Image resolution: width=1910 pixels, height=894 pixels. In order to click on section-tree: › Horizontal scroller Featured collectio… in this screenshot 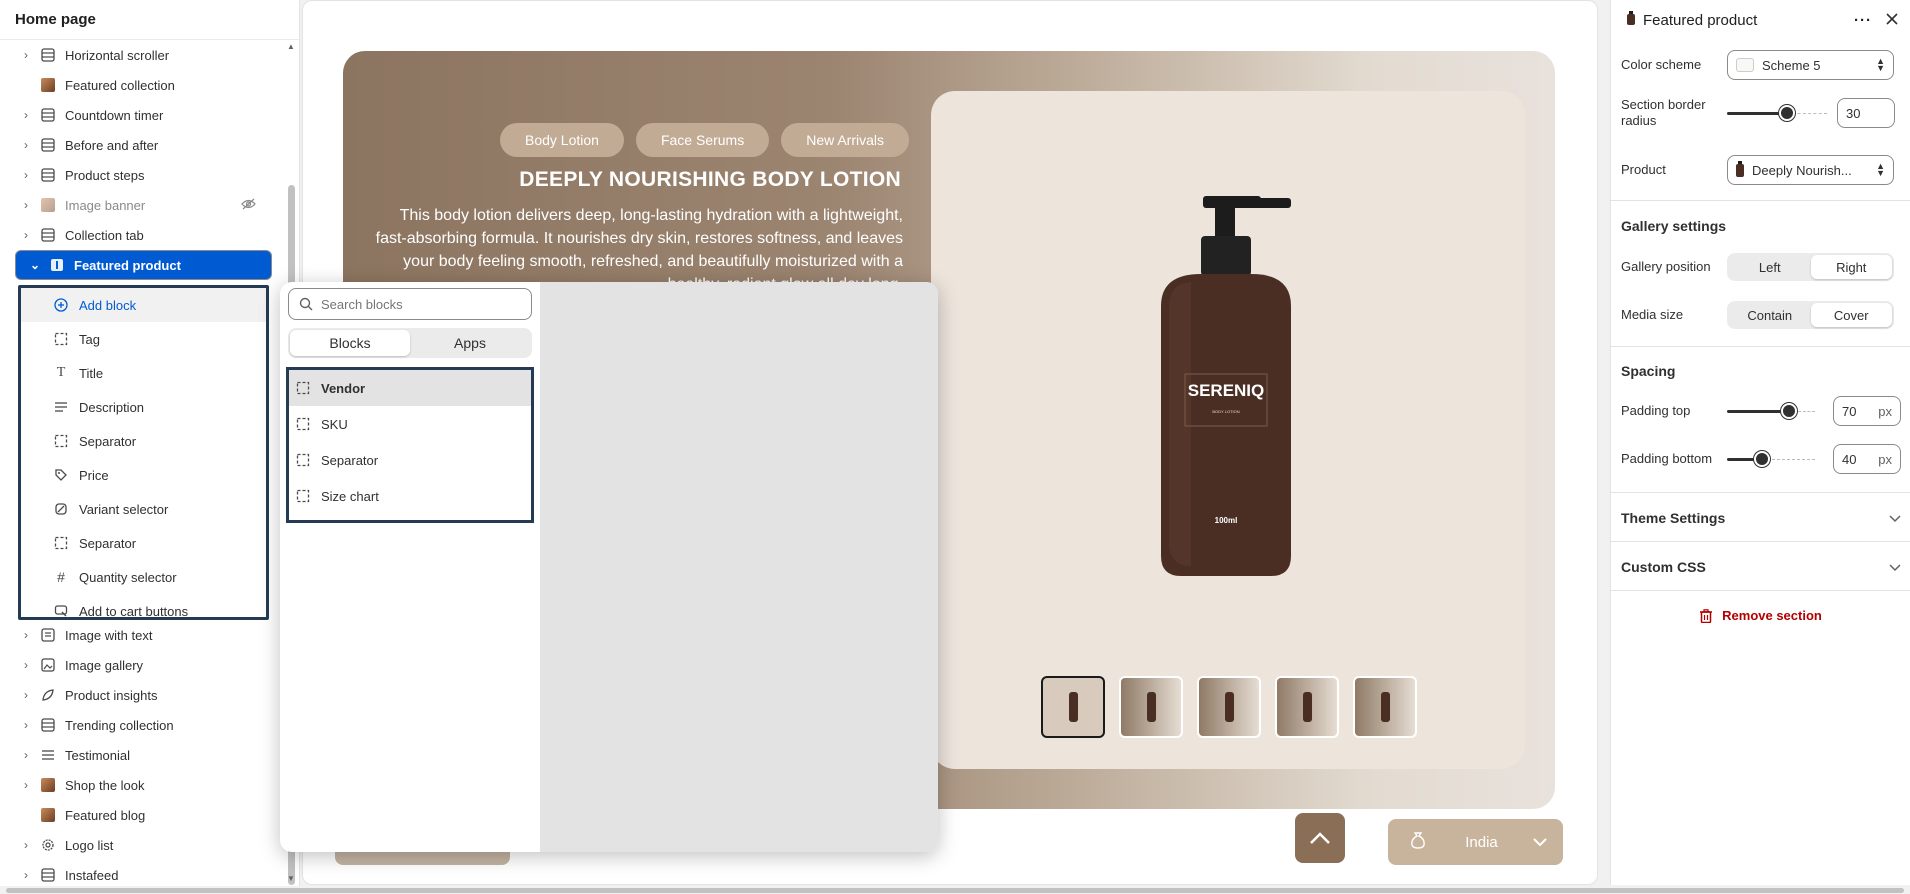, I will do `click(143, 462)`.